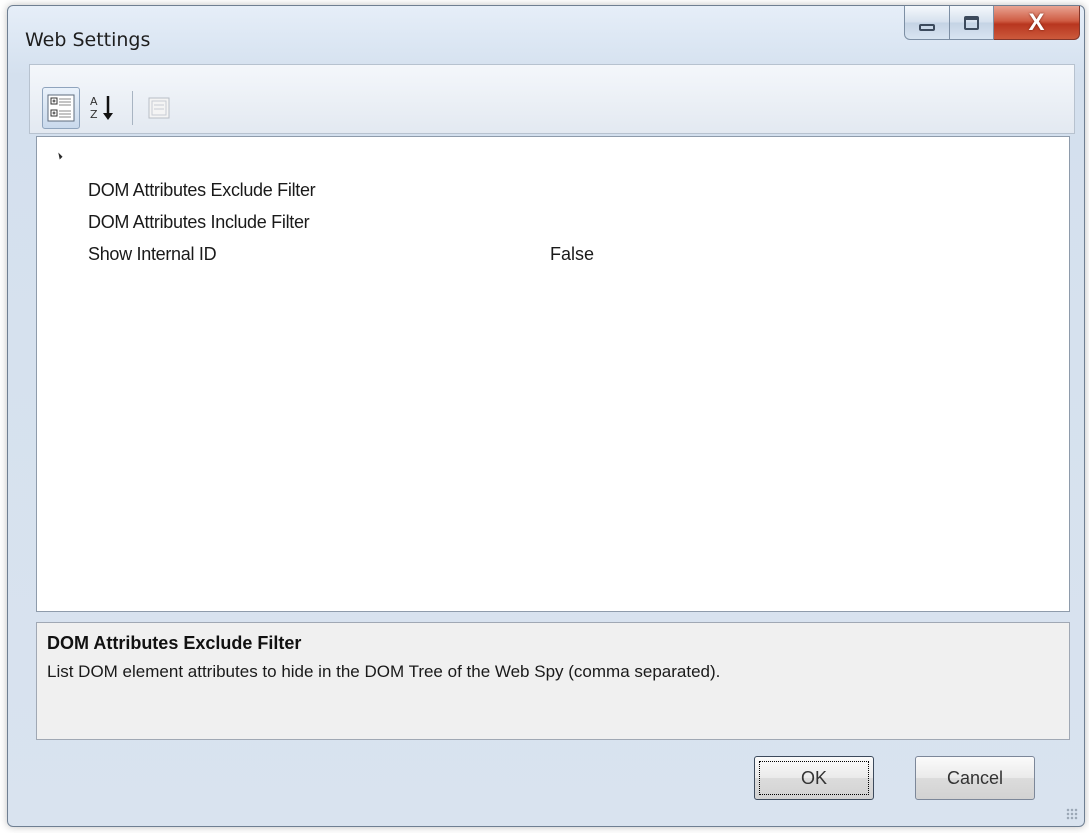 This screenshot has height=833, width=1089. What do you see at coordinates (94, 114) in the screenshot?
I see `svg-text: Z` at bounding box center [94, 114].